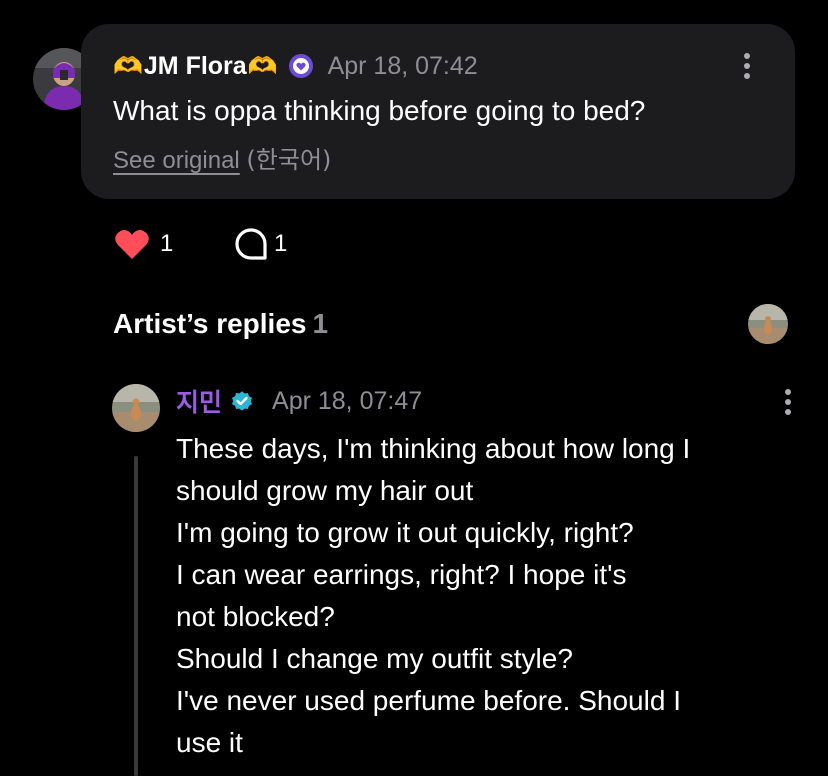 The width and height of the screenshot is (828, 776). Describe the element at coordinates (209, 742) in the screenshot. I see `reply-text-line: use it` at that location.